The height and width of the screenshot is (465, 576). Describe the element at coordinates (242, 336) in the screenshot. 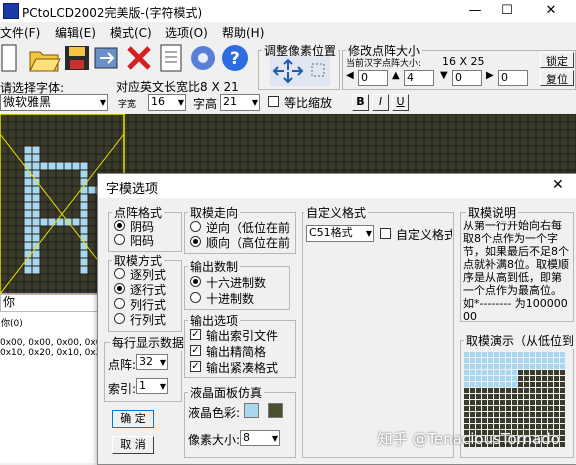

I see `option-index-file: 输出索引文件` at that location.